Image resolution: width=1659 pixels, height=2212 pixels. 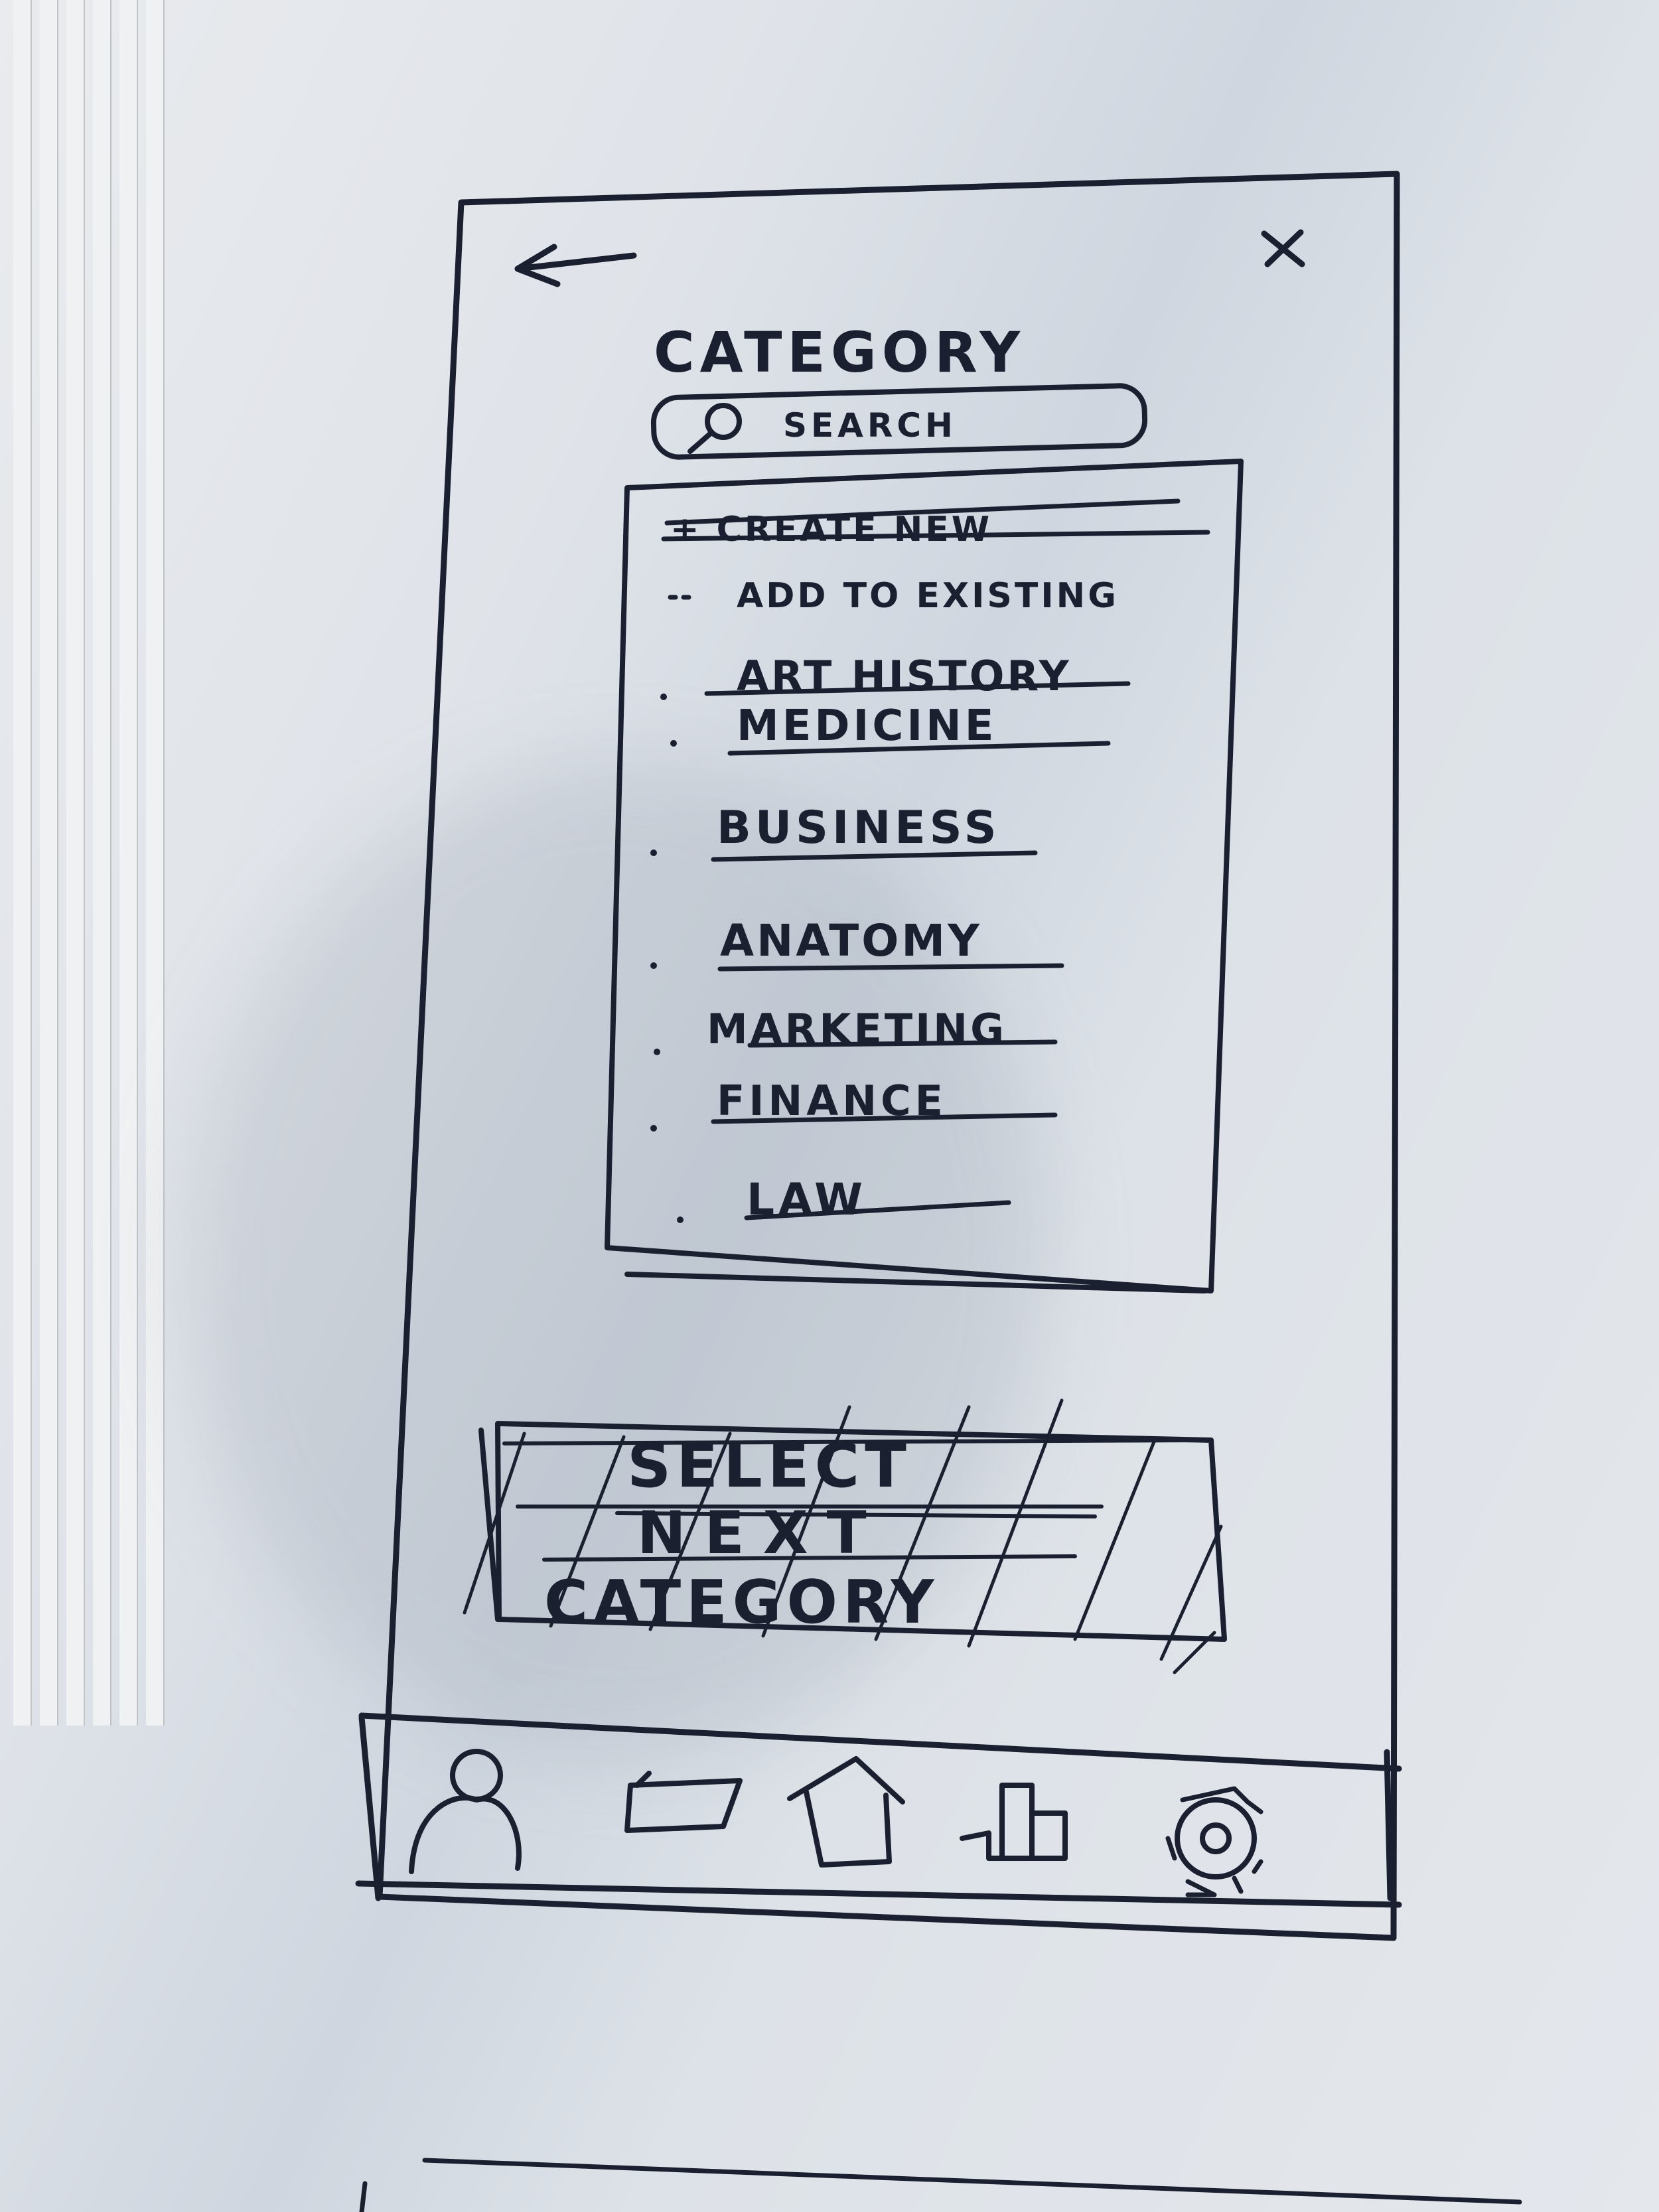 I want to click on list-item: MARKETING, so click(x=856, y=1030).